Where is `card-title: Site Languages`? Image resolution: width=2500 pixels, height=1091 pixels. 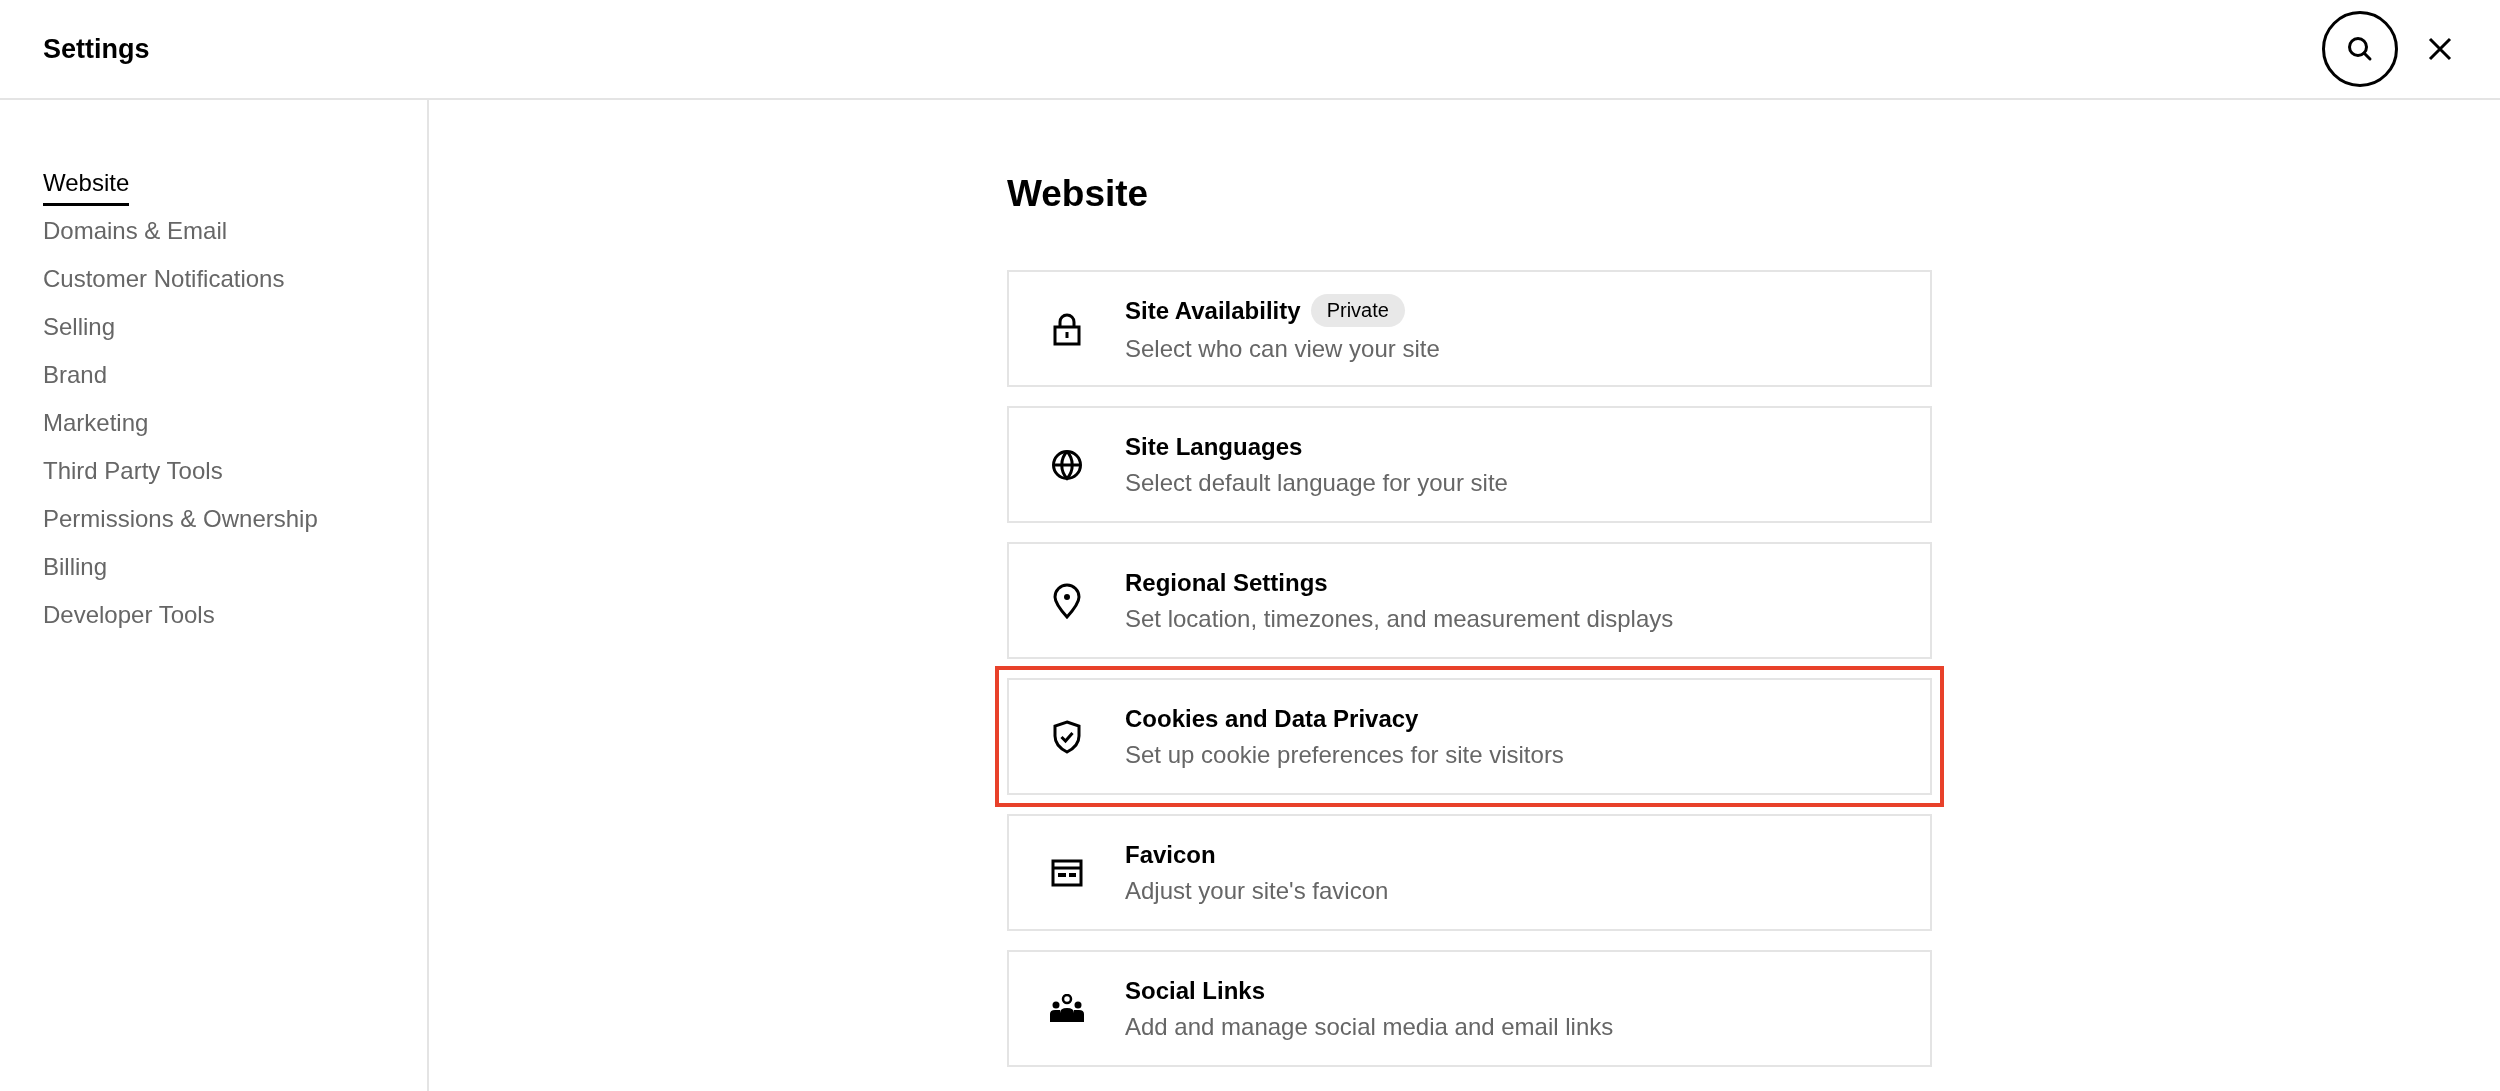
card-title: Site Languages is located at coordinates (1214, 446).